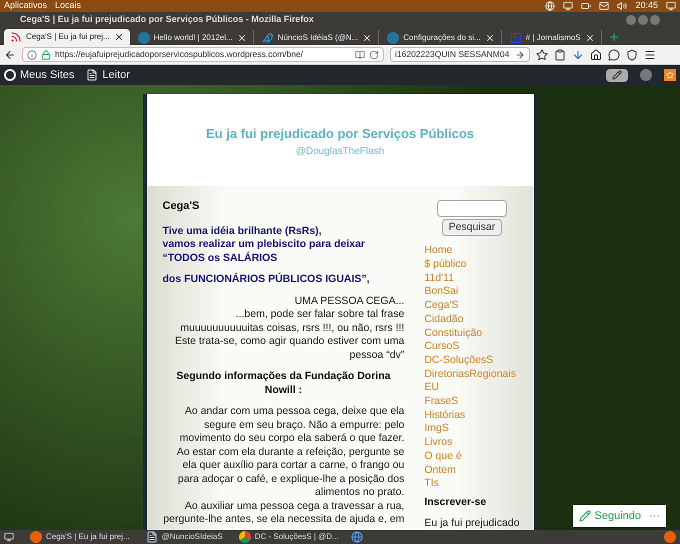  I want to click on pencil-icon, so click(617, 75).